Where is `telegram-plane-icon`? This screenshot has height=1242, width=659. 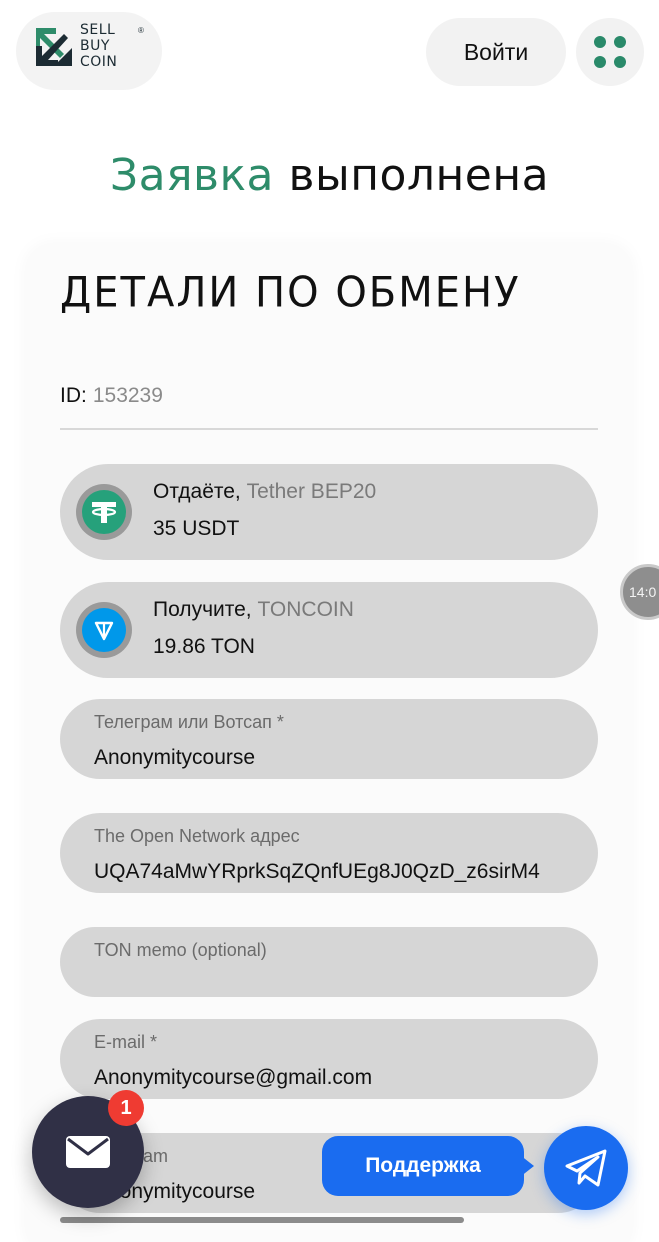
telegram-plane-icon is located at coordinates (586, 1168).